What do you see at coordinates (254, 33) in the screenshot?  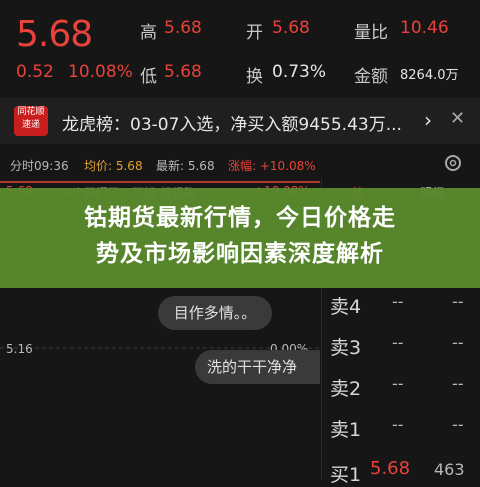 I see `open-label: 开` at bounding box center [254, 33].